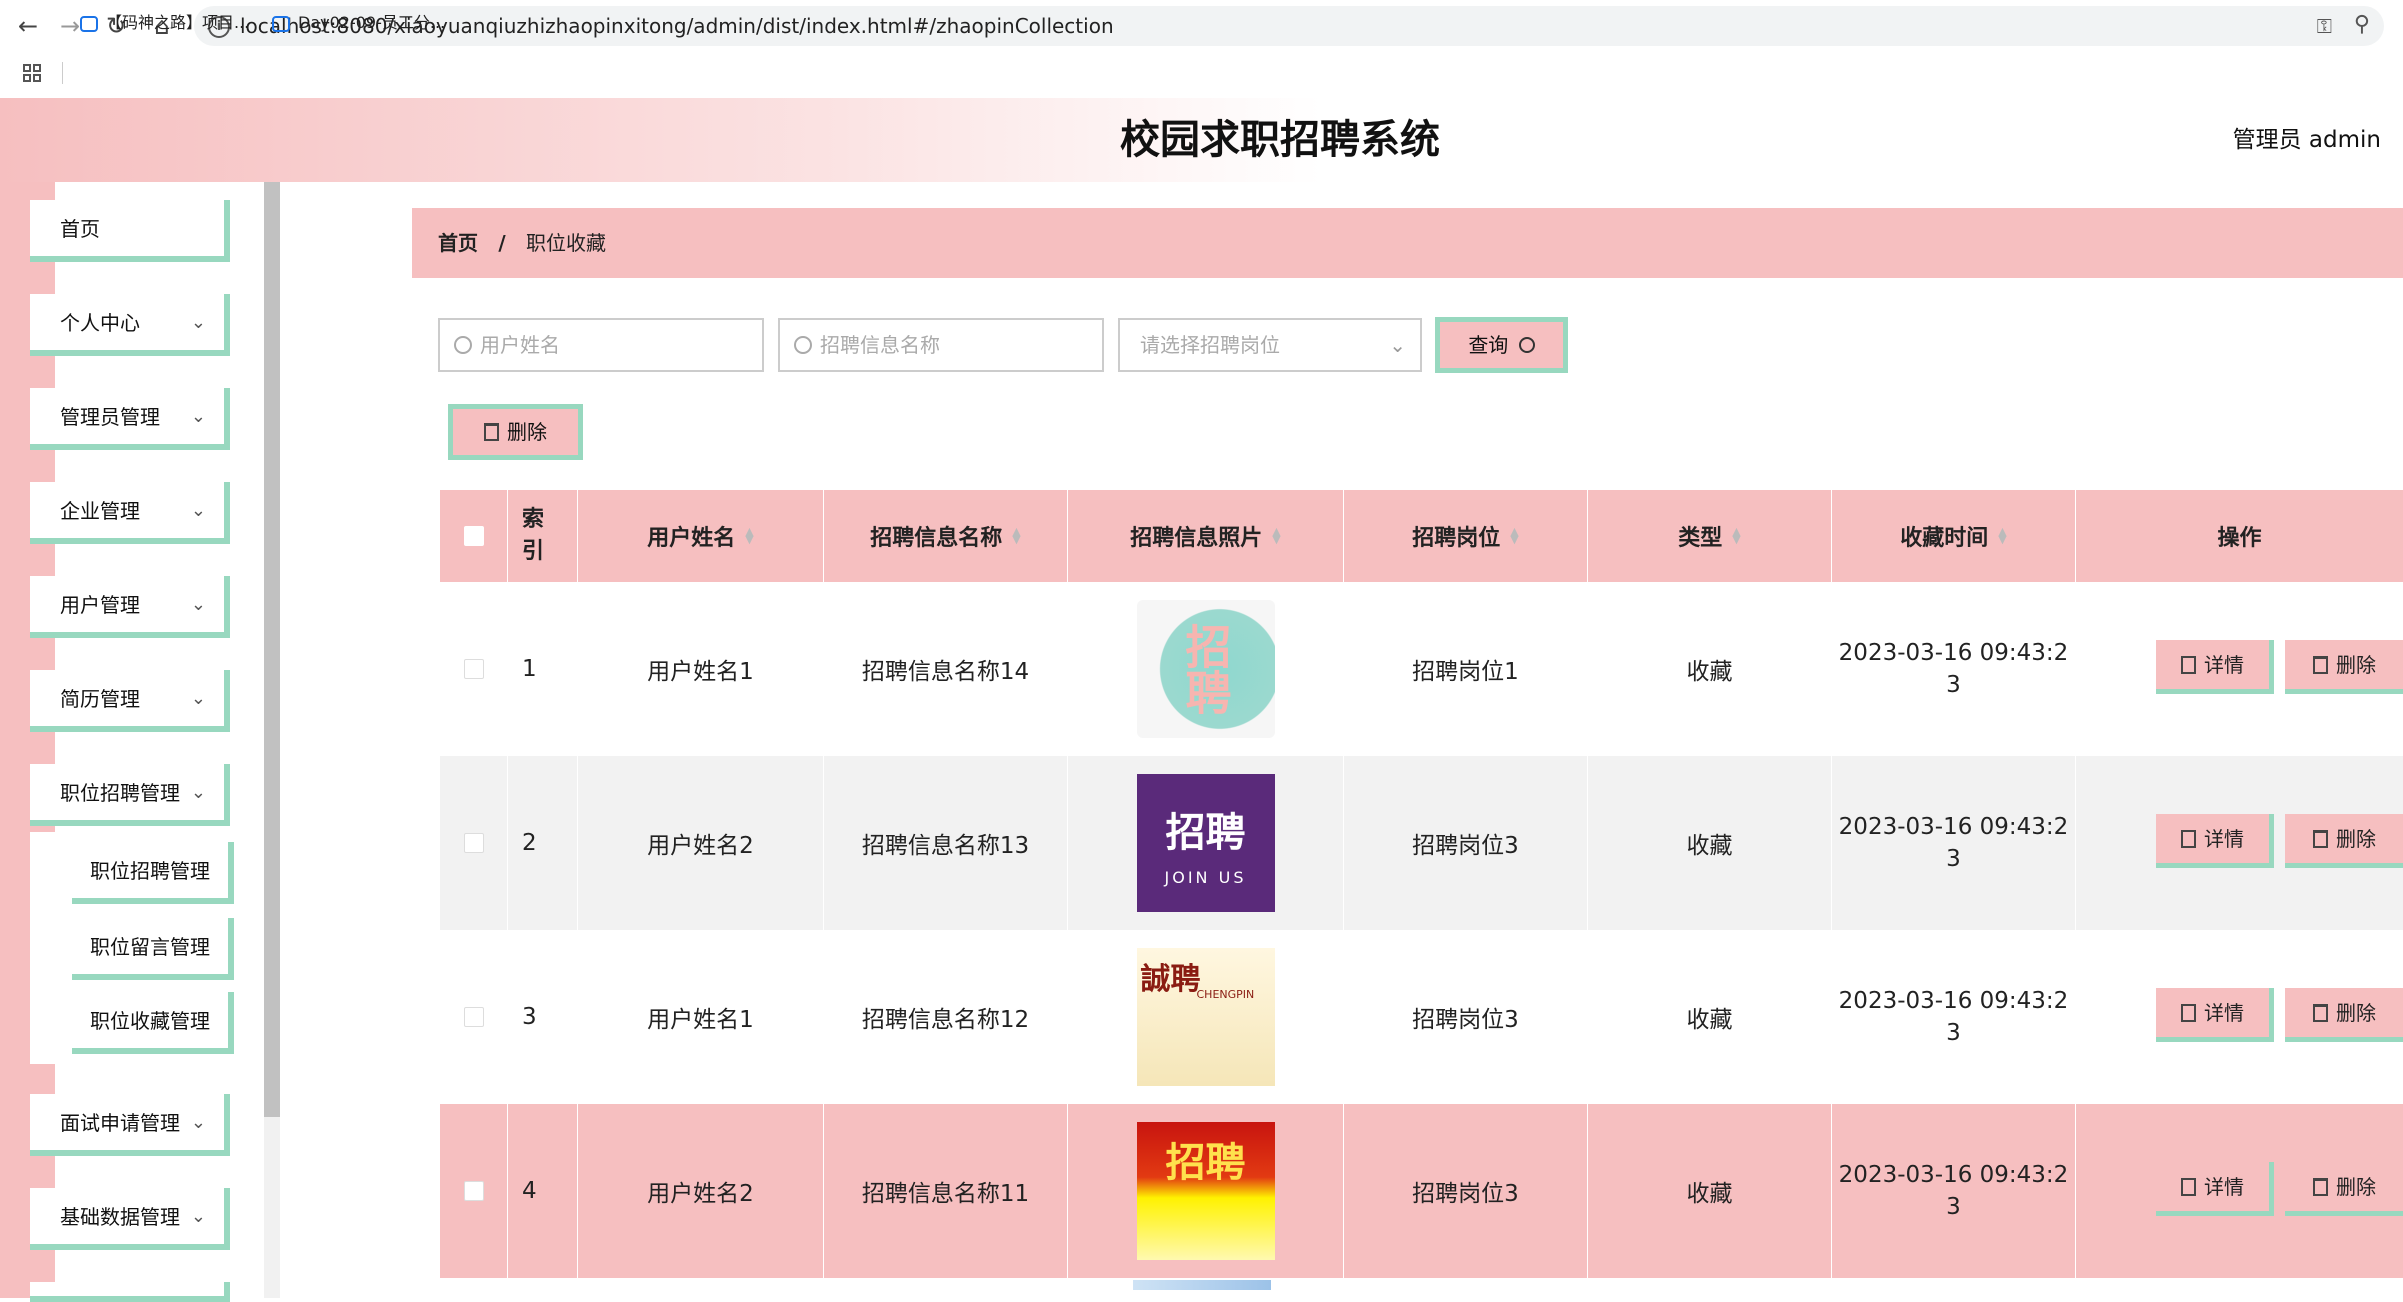 Image resolution: width=2403 pixels, height=1302 pixels. I want to click on header-type: 类型 ▲ ▼, so click(1710, 536).